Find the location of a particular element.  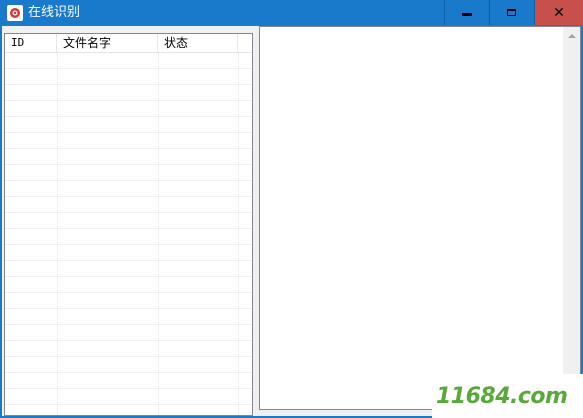

close-button: ✕ is located at coordinates (558, 12).